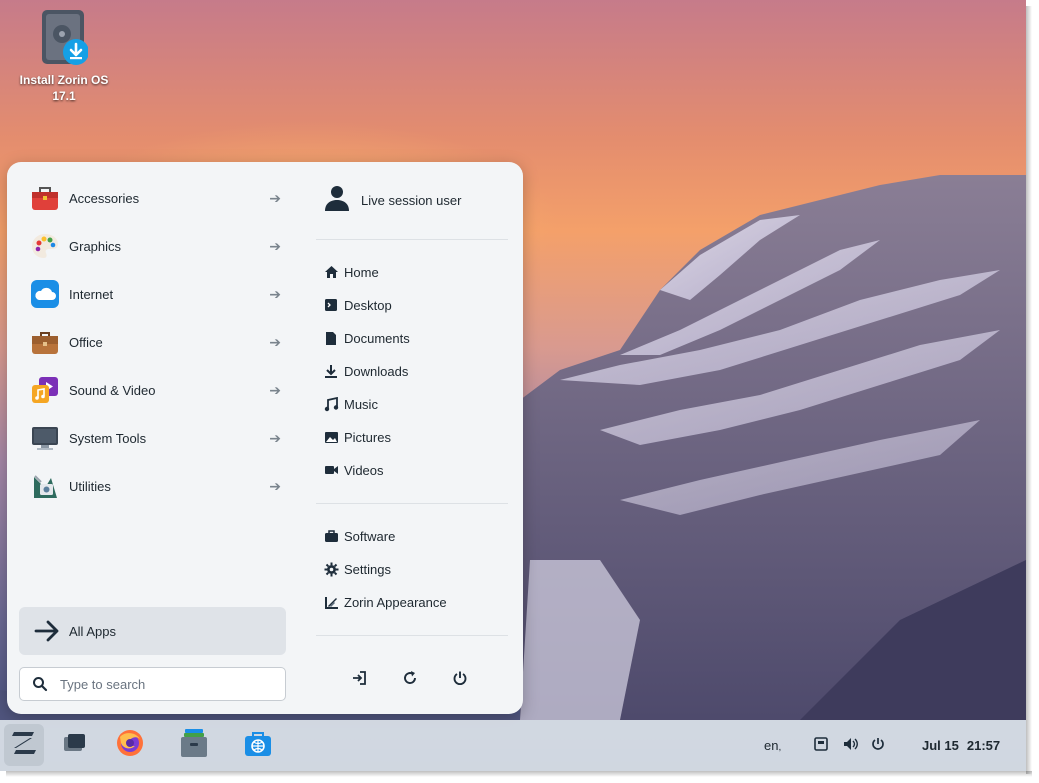  Describe the element at coordinates (370, 536) in the screenshot. I see `system-label: Software` at that location.